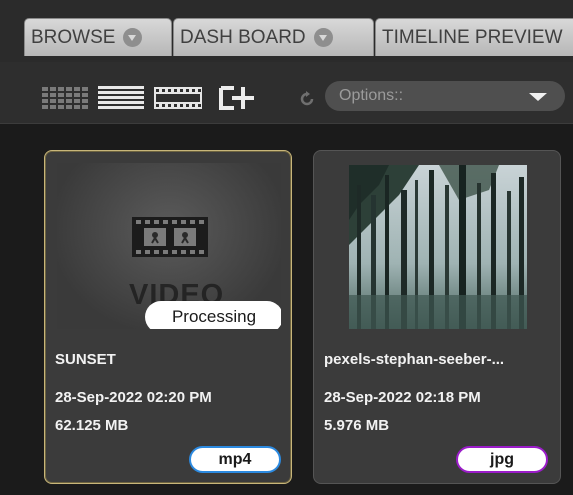 The image size is (573, 495). Describe the element at coordinates (357, 425) in the screenshot. I see `file-size: 5.976 MB` at that location.